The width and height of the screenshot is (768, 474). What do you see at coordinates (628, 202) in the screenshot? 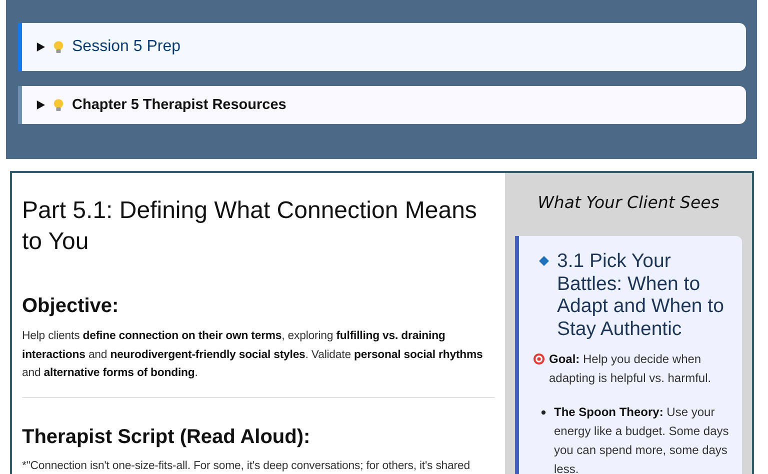
I see `panel-heading: What Your Client Sees` at bounding box center [628, 202].